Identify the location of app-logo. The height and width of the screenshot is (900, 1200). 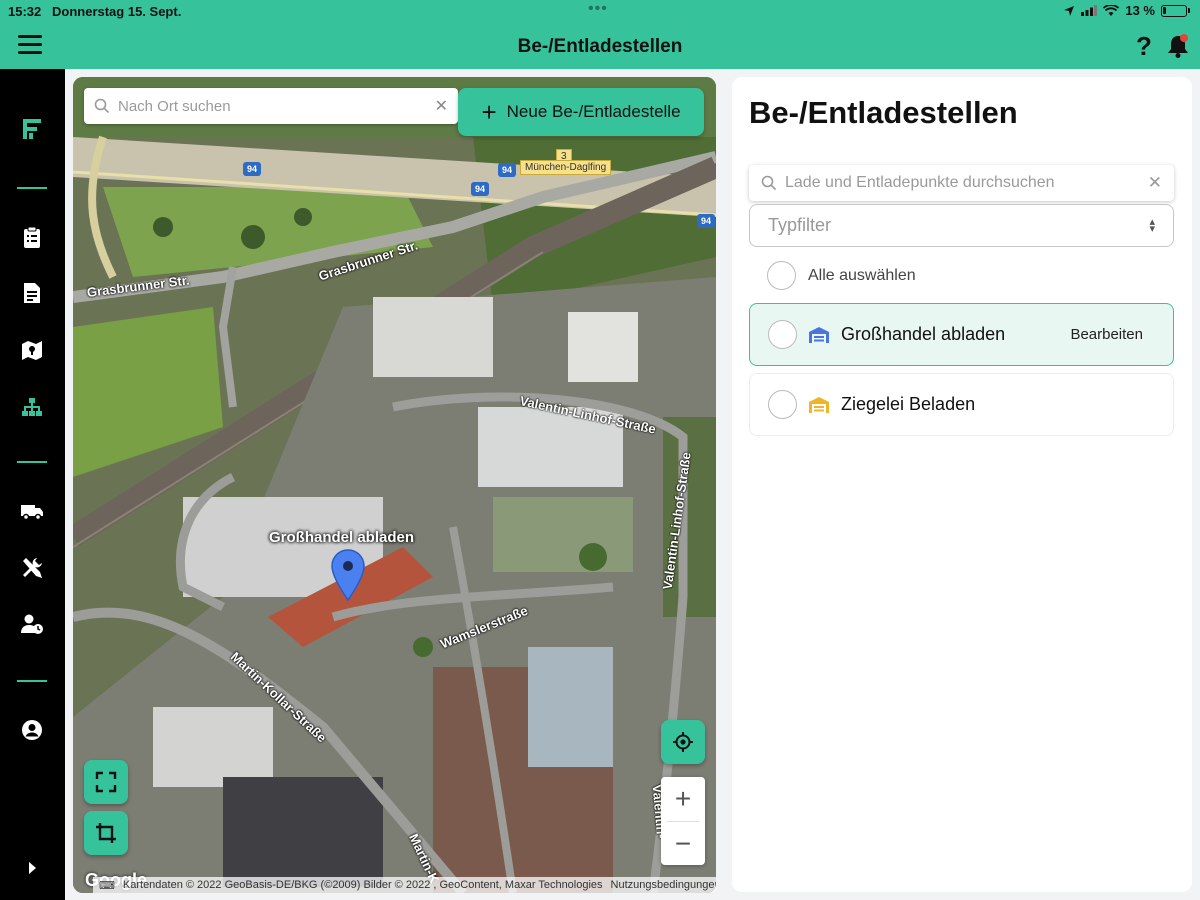
(32, 129).